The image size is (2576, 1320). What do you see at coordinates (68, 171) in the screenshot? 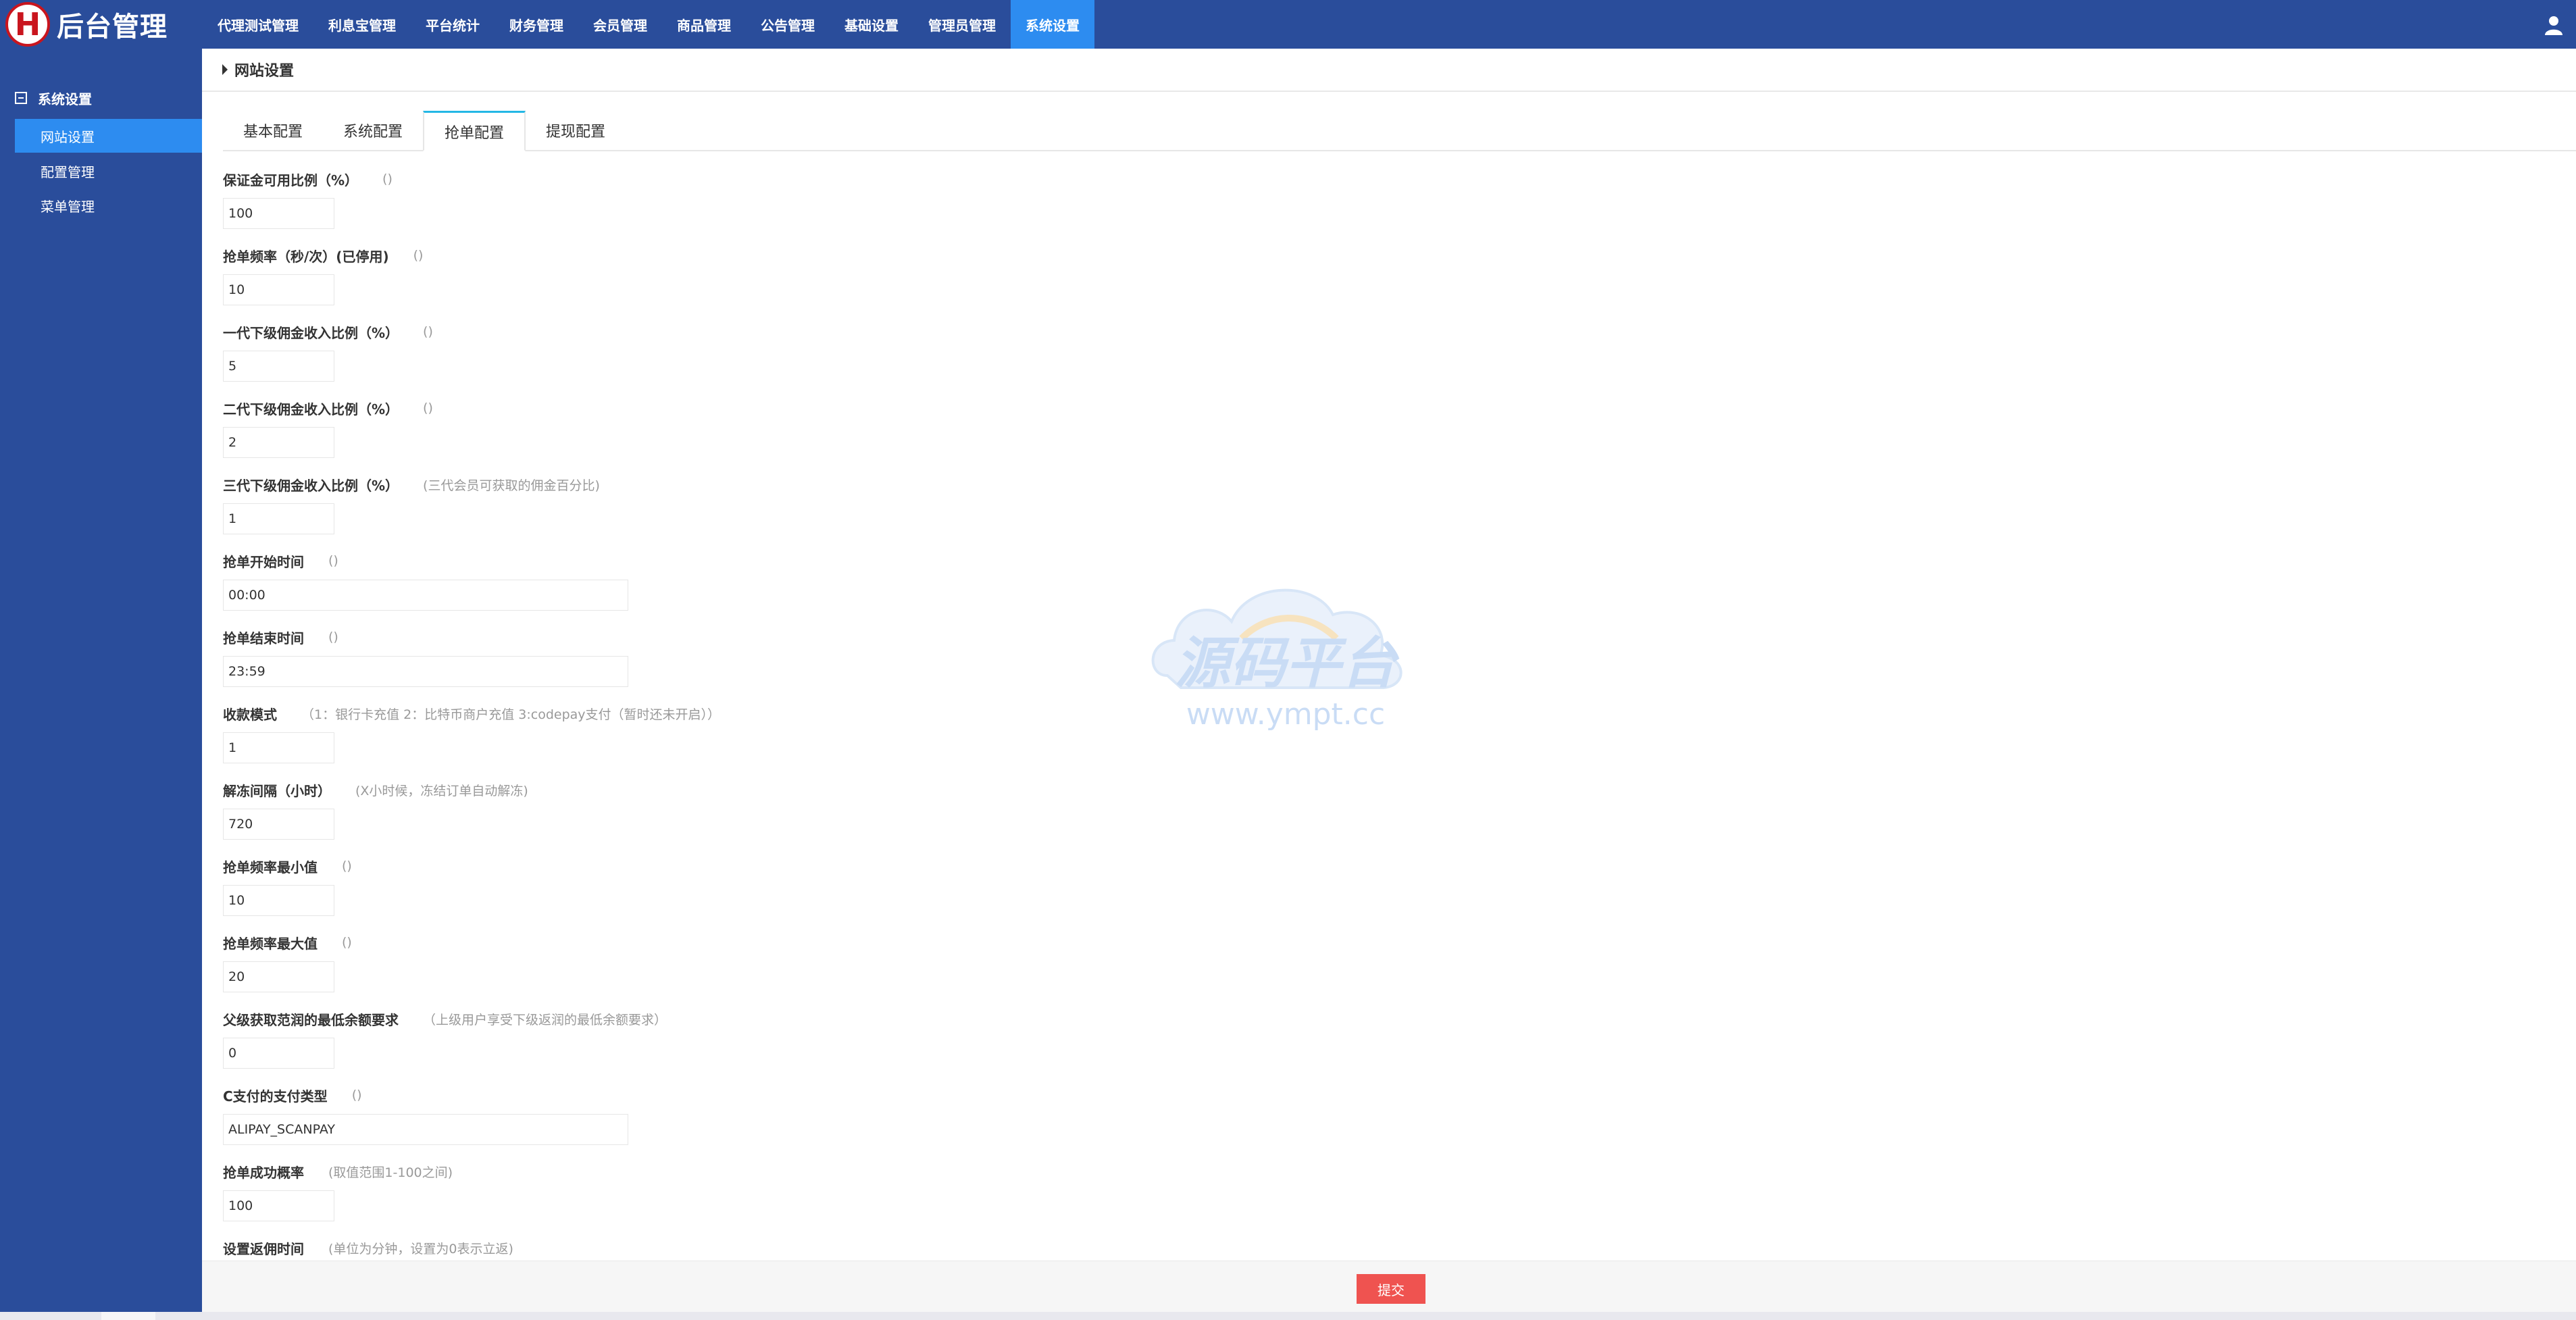
I see `sidebar-item-label: 配置管理` at bounding box center [68, 171].